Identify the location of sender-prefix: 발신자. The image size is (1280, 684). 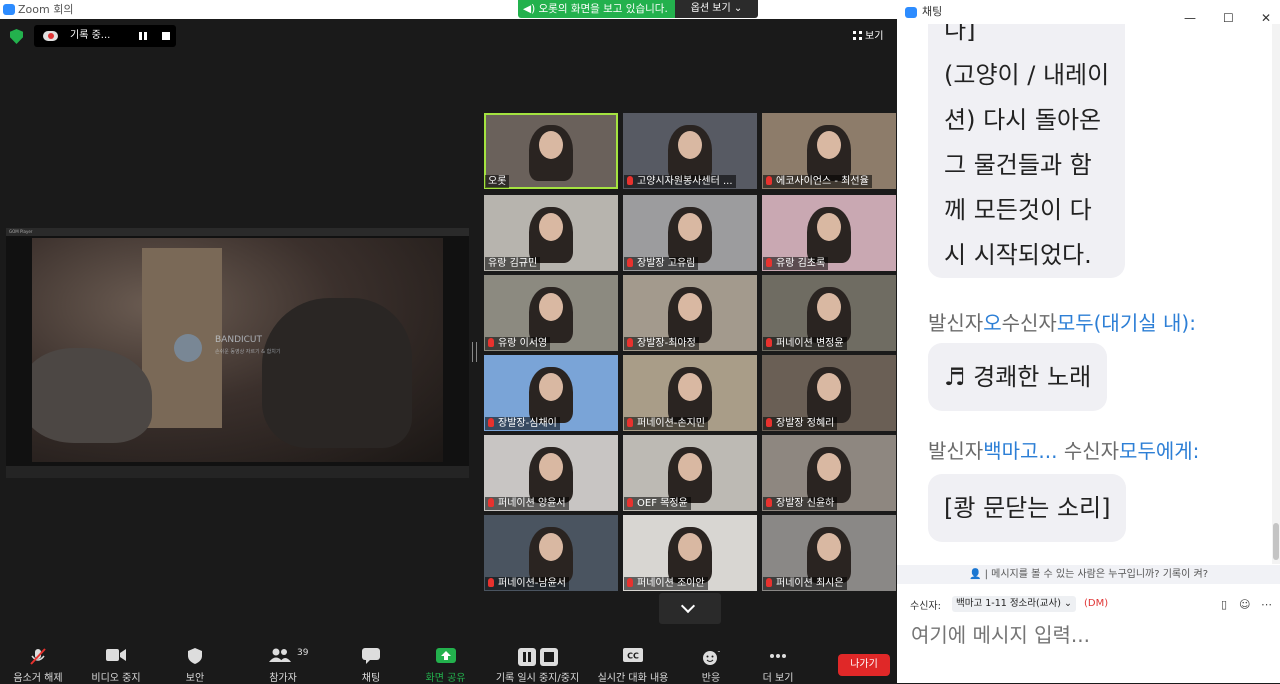
(956, 451).